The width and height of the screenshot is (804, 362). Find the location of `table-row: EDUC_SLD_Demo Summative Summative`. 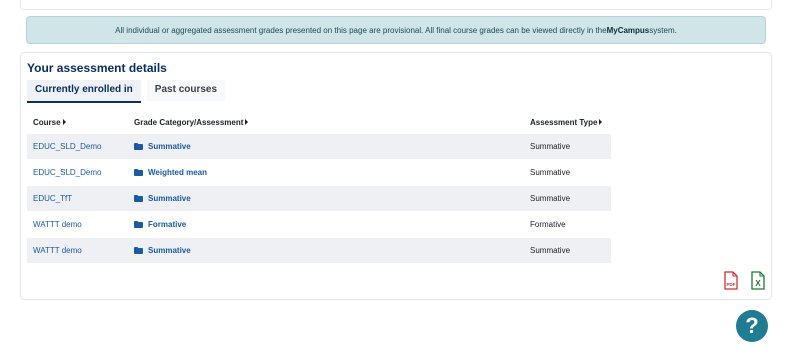

table-row: EDUC_SLD_Demo Summative Summative is located at coordinates (319, 146).